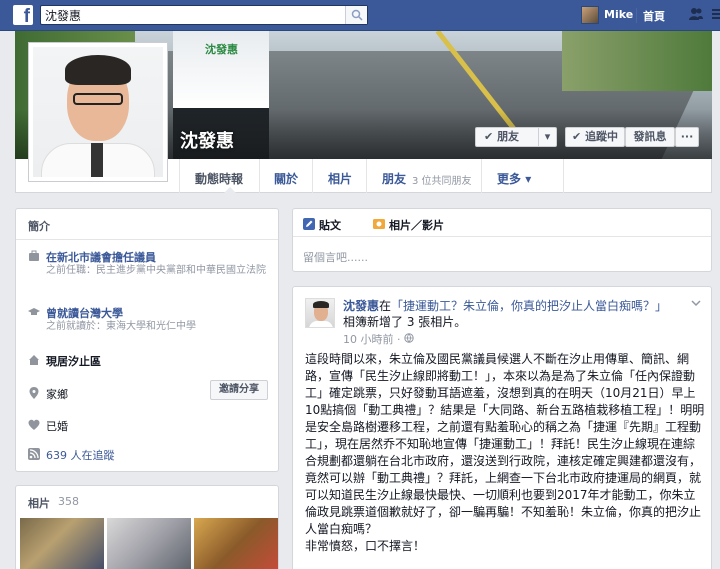 Image resolution: width=720 pixels, height=569 pixels. What do you see at coordinates (39, 226) in the screenshot?
I see `about-card-title: 簡介` at bounding box center [39, 226].